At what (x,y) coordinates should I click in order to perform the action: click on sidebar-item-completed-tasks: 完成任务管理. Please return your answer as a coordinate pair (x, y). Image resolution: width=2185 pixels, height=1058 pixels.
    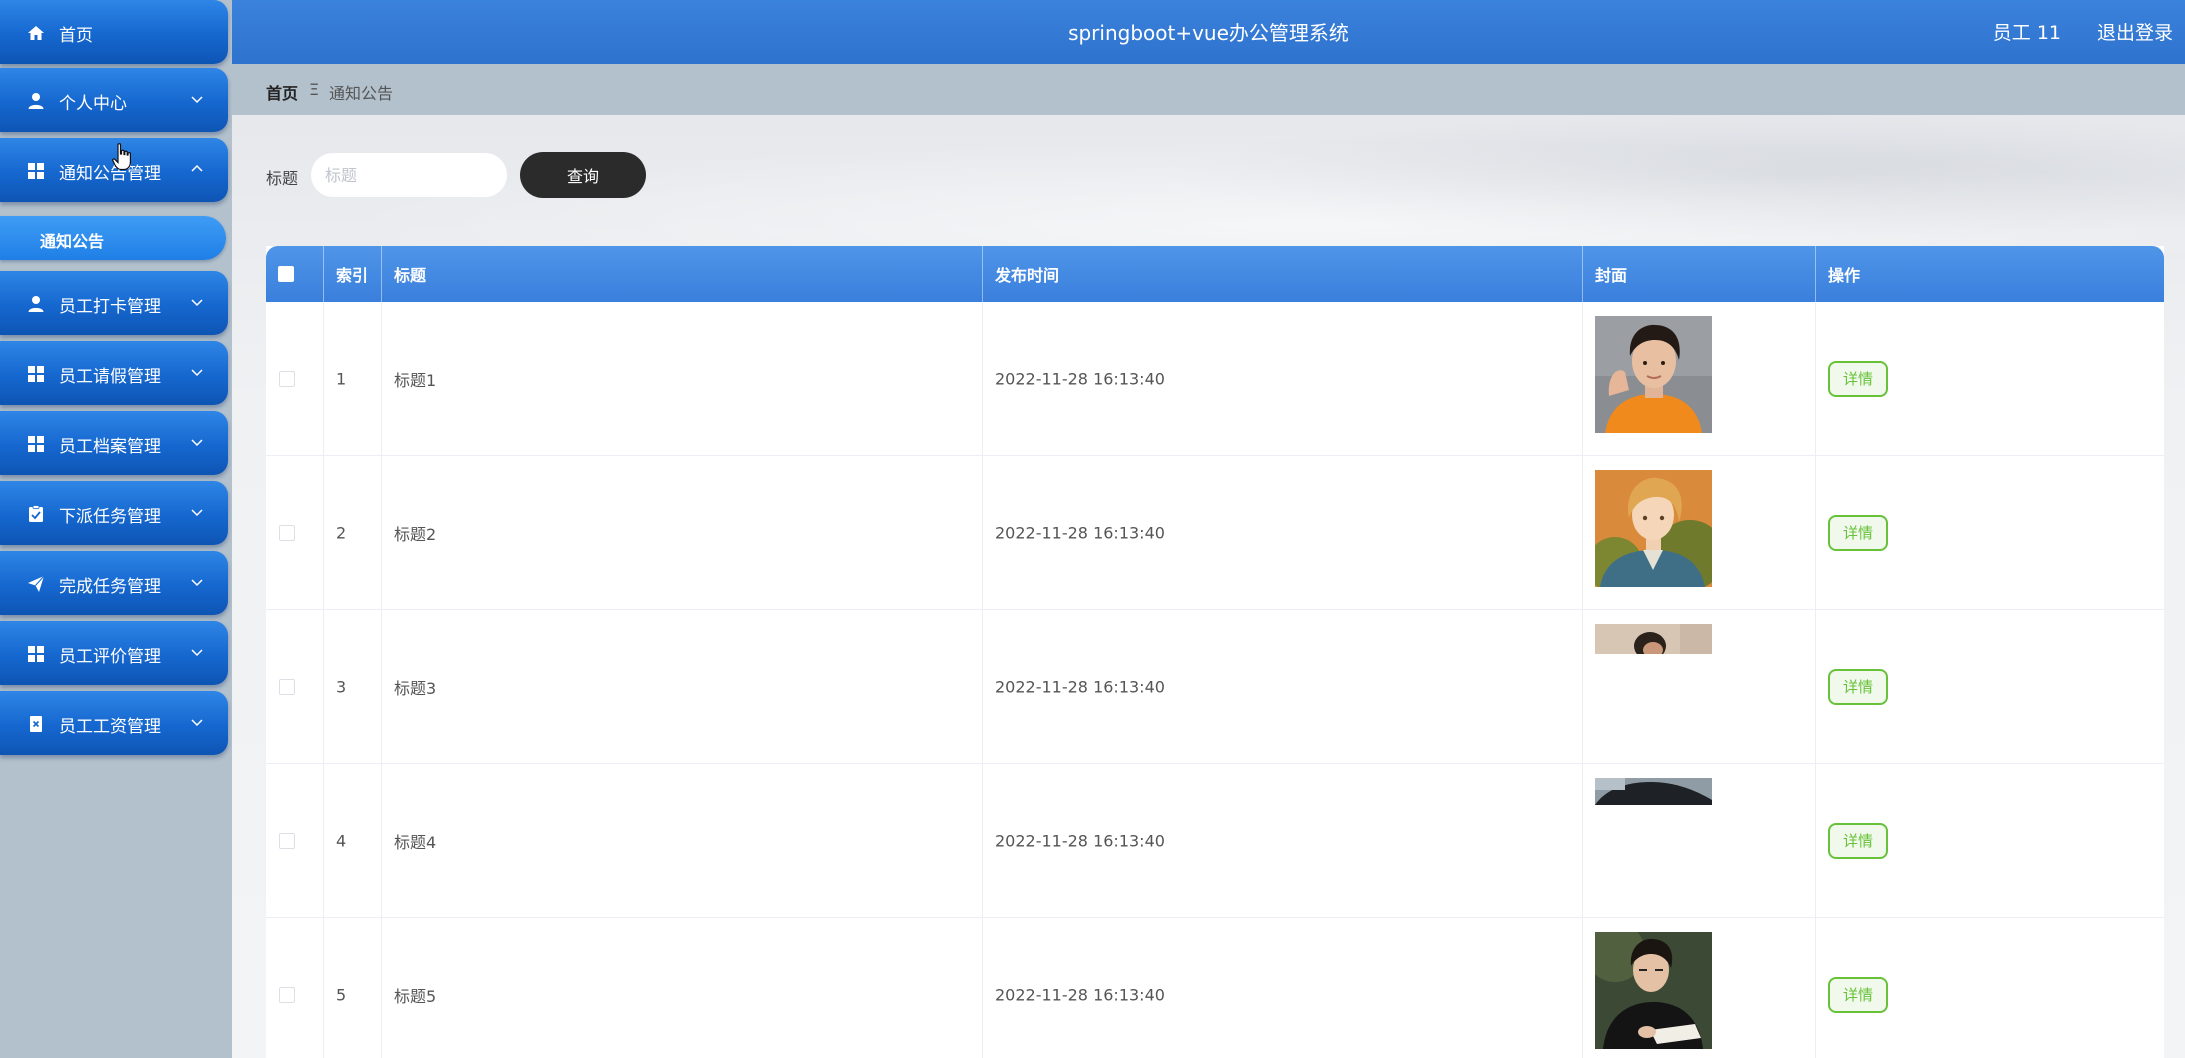
    Looking at the image, I should click on (114, 583).